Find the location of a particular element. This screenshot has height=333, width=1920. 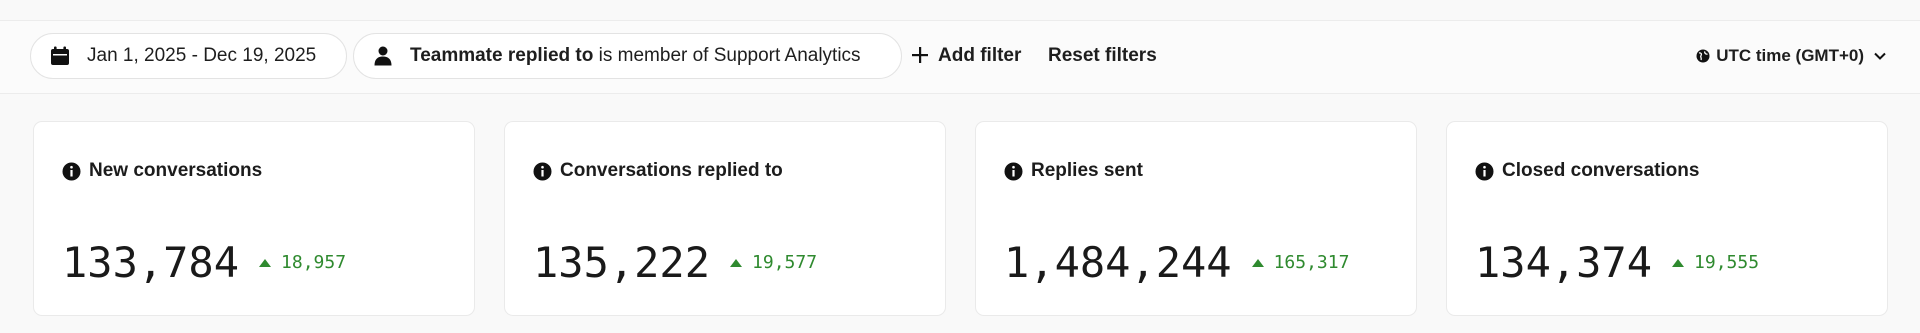

card-title-label: Replies sent is located at coordinates (1087, 170).